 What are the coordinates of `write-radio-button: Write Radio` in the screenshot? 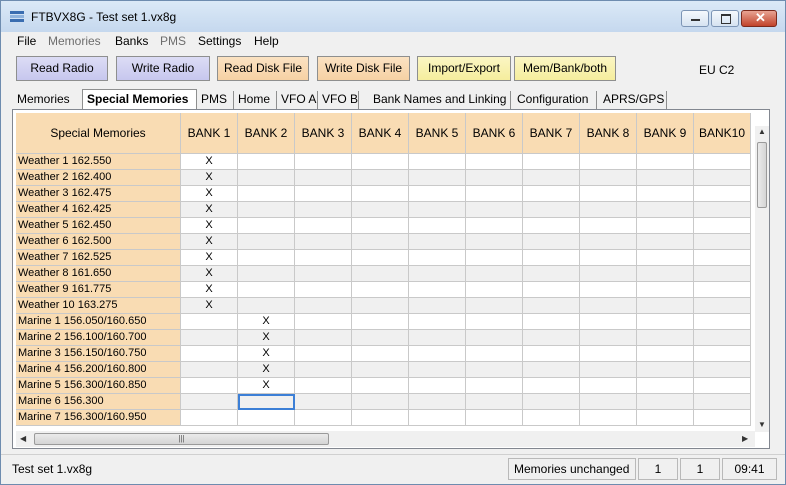 It's located at (163, 68).